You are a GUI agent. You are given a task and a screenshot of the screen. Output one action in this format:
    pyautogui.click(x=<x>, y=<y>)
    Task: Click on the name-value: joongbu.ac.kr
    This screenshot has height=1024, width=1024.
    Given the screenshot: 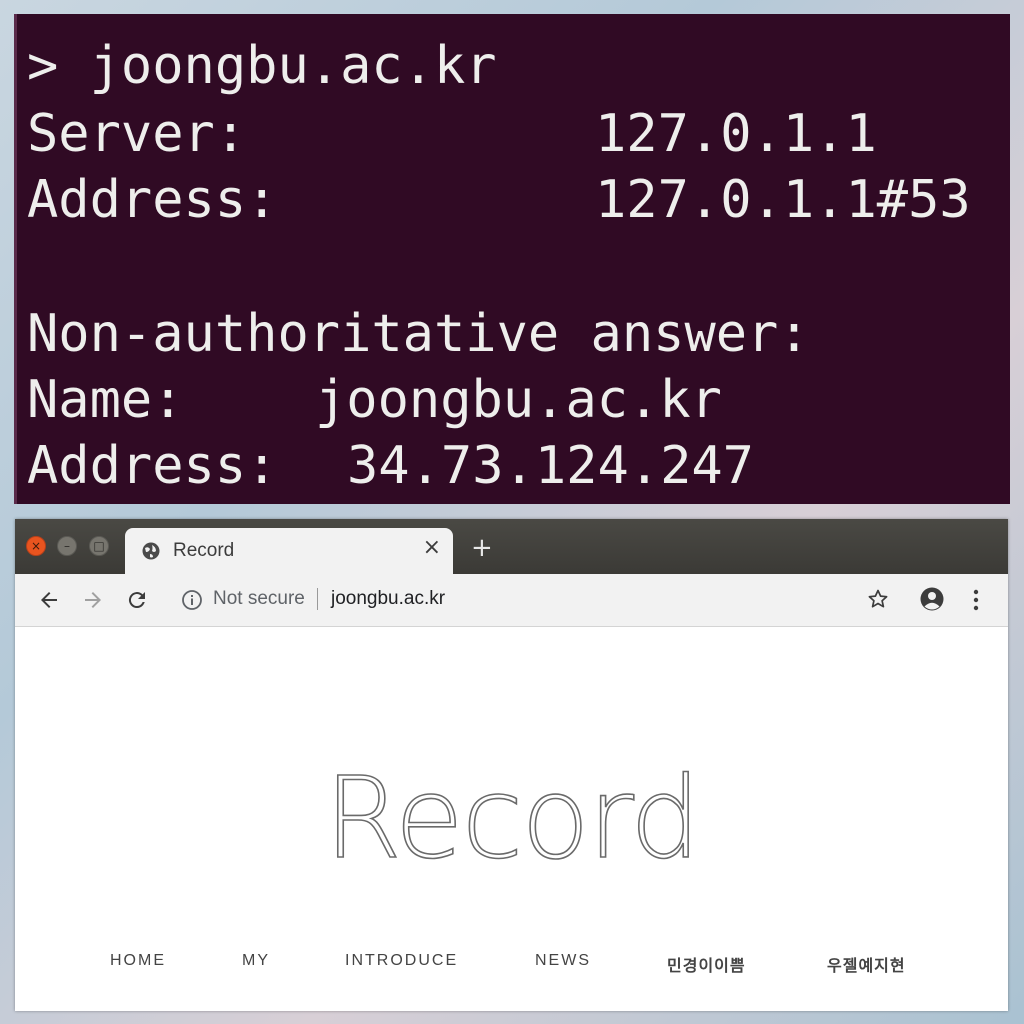 What is the action you would take?
    pyautogui.click(x=518, y=400)
    